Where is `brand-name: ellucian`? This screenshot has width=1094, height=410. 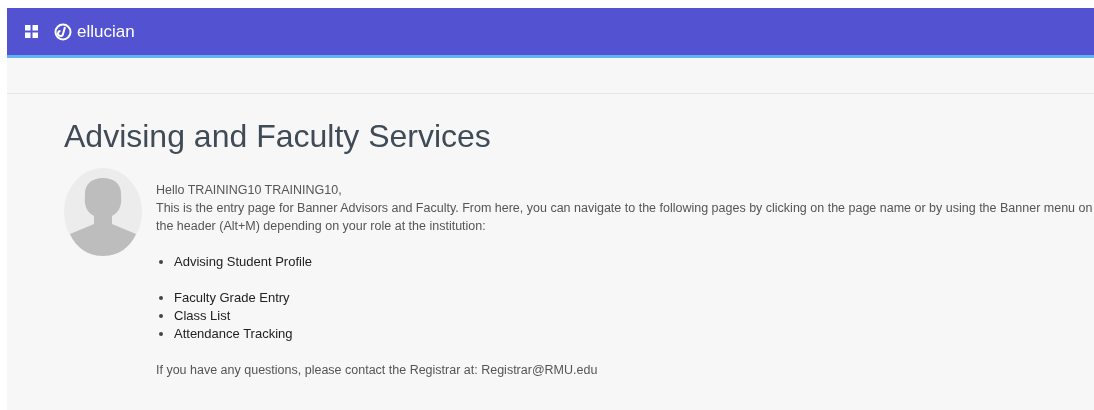 brand-name: ellucian is located at coordinates (106, 31).